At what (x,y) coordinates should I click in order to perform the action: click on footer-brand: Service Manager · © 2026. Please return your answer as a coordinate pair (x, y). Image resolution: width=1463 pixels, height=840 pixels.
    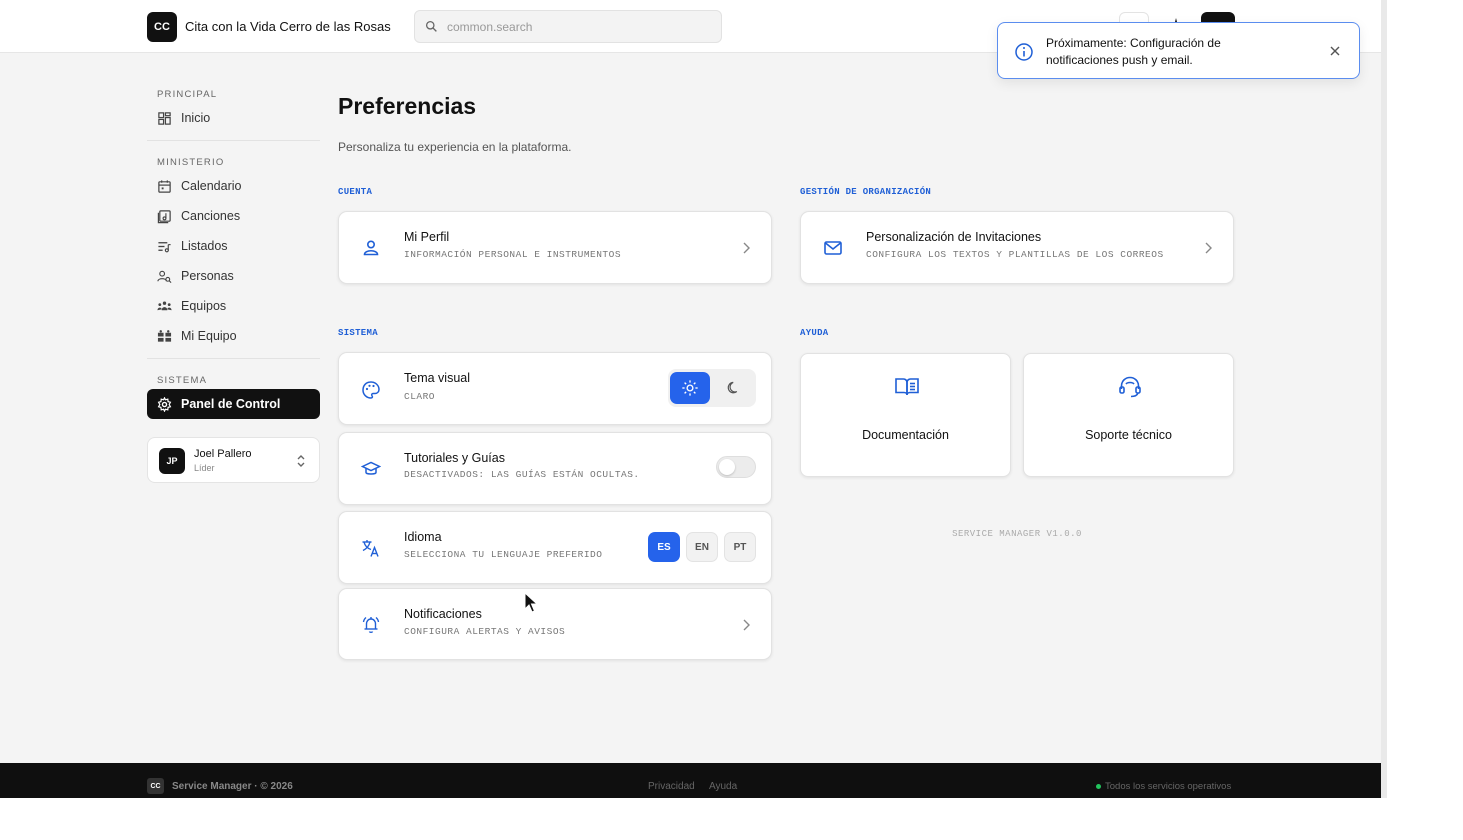
    Looking at the image, I should click on (232, 786).